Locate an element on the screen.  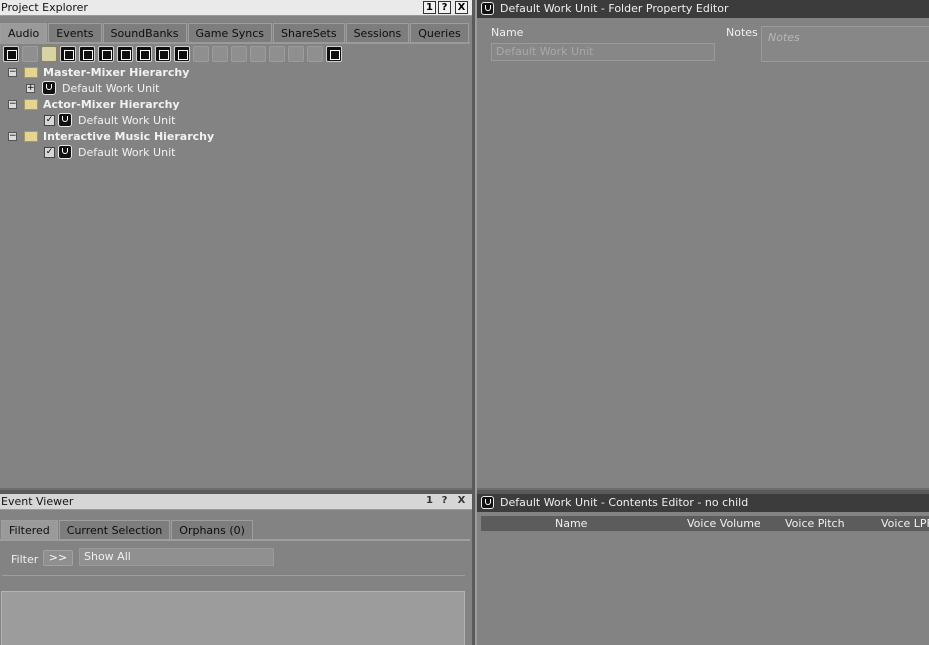
column-voice-pitch: Voice Pitch is located at coordinates (815, 523).